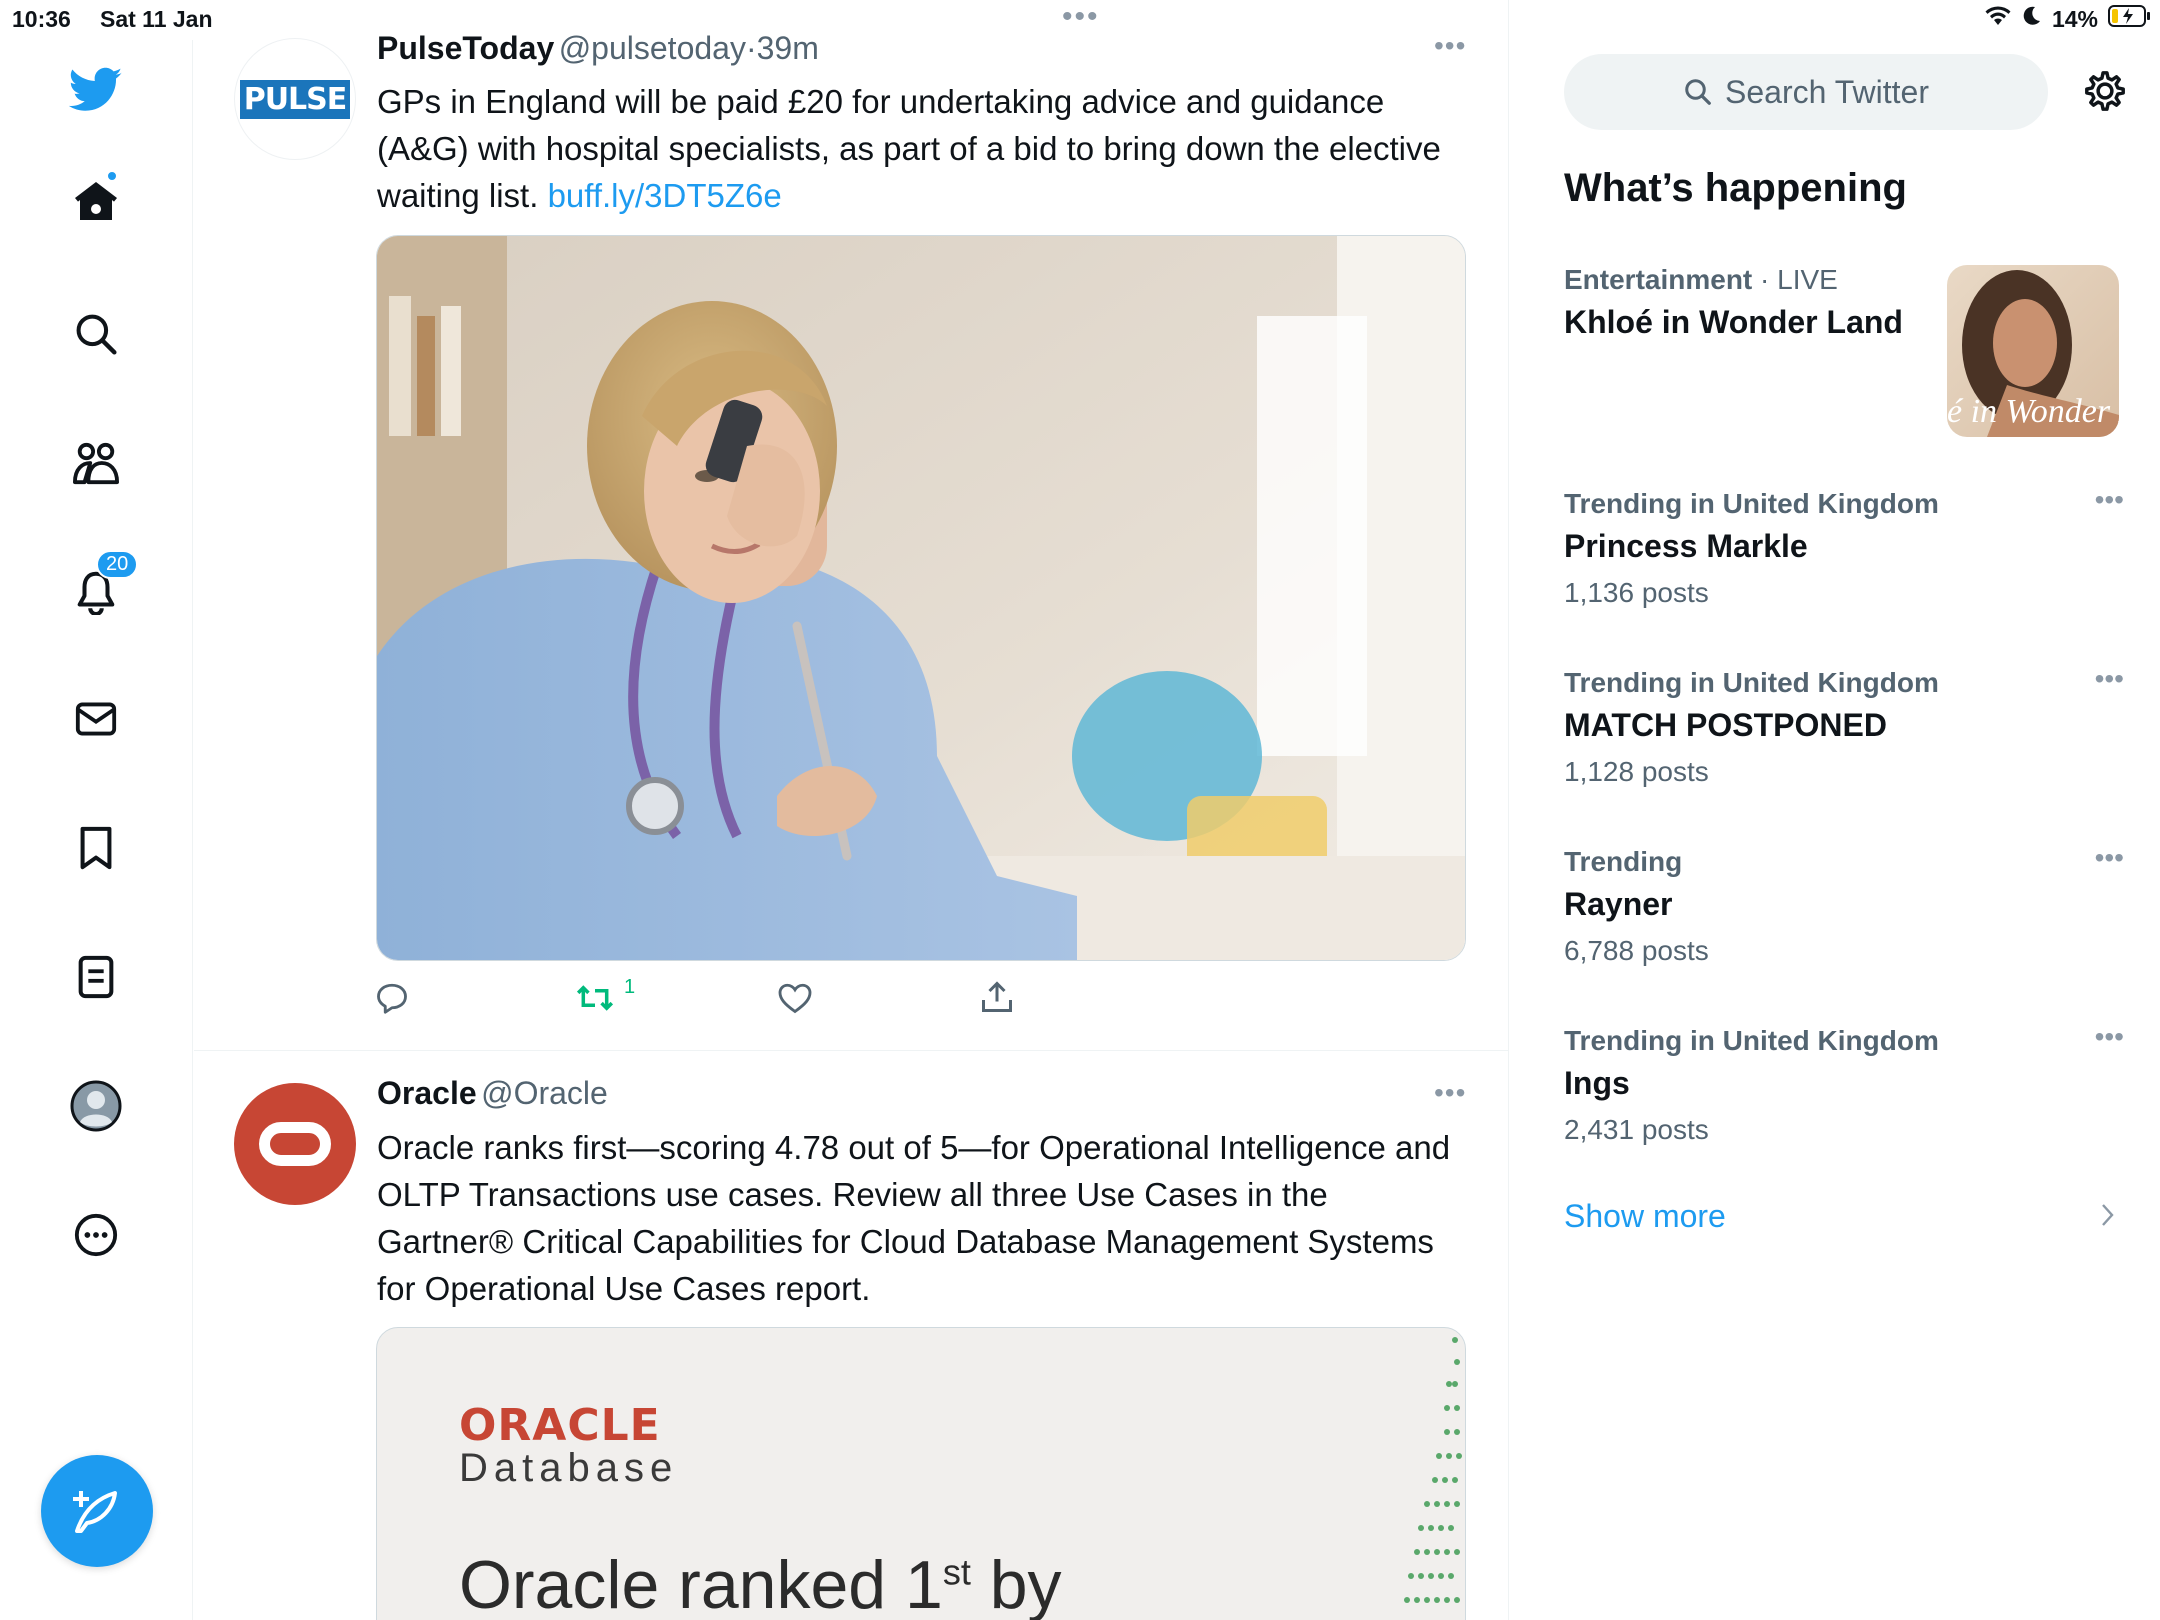  What do you see at coordinates (96, 202) in the screenshot?
I see `home-icon` at bounding box center [96, 202].